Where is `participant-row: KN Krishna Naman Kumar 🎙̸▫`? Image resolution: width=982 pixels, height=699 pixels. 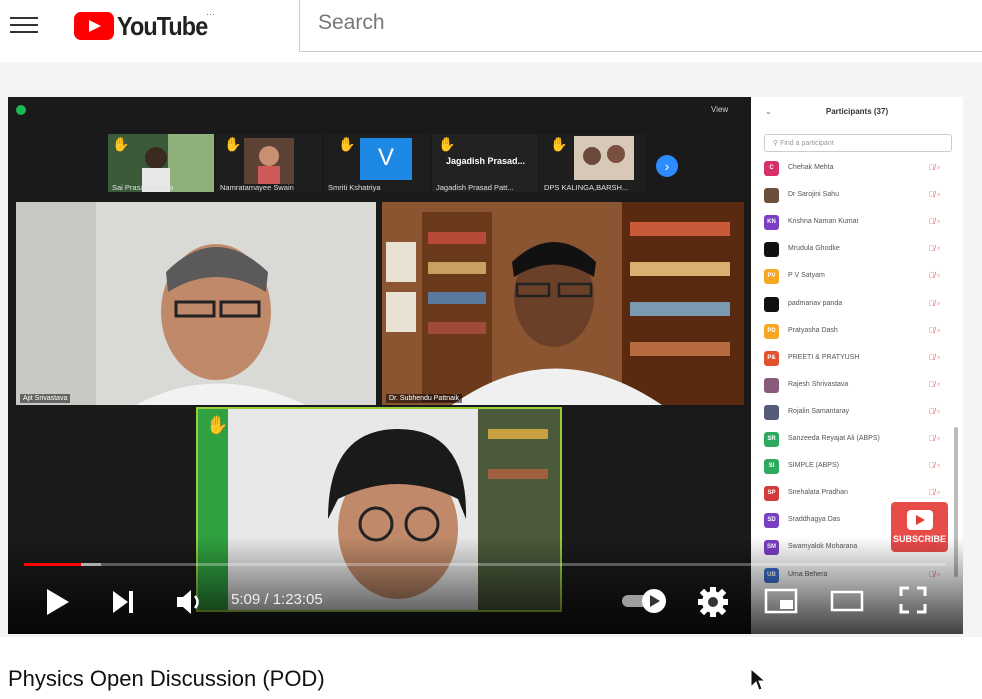 participant-row: KN Krishna Naman Kumar 🎙̸▫ is located at coordinates (859, 223).